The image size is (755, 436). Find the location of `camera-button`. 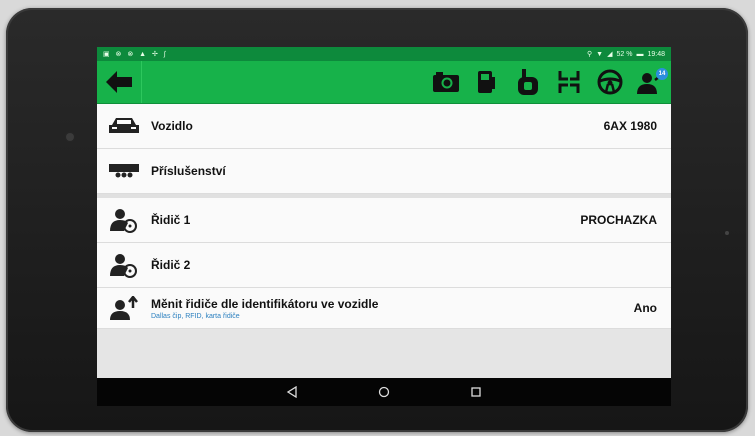

camera-button is located at coordinates (445, 82).